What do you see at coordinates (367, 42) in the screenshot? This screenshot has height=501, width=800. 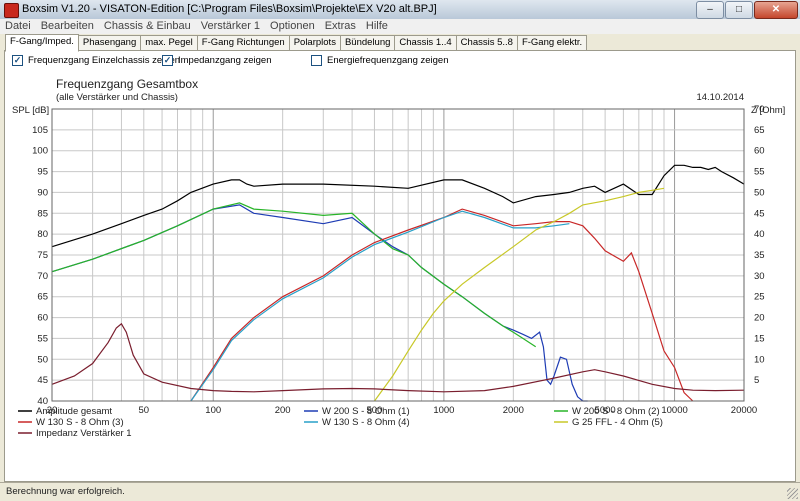 I see `tab-buendelung: Bündelung` at bounding box center [367, 42].